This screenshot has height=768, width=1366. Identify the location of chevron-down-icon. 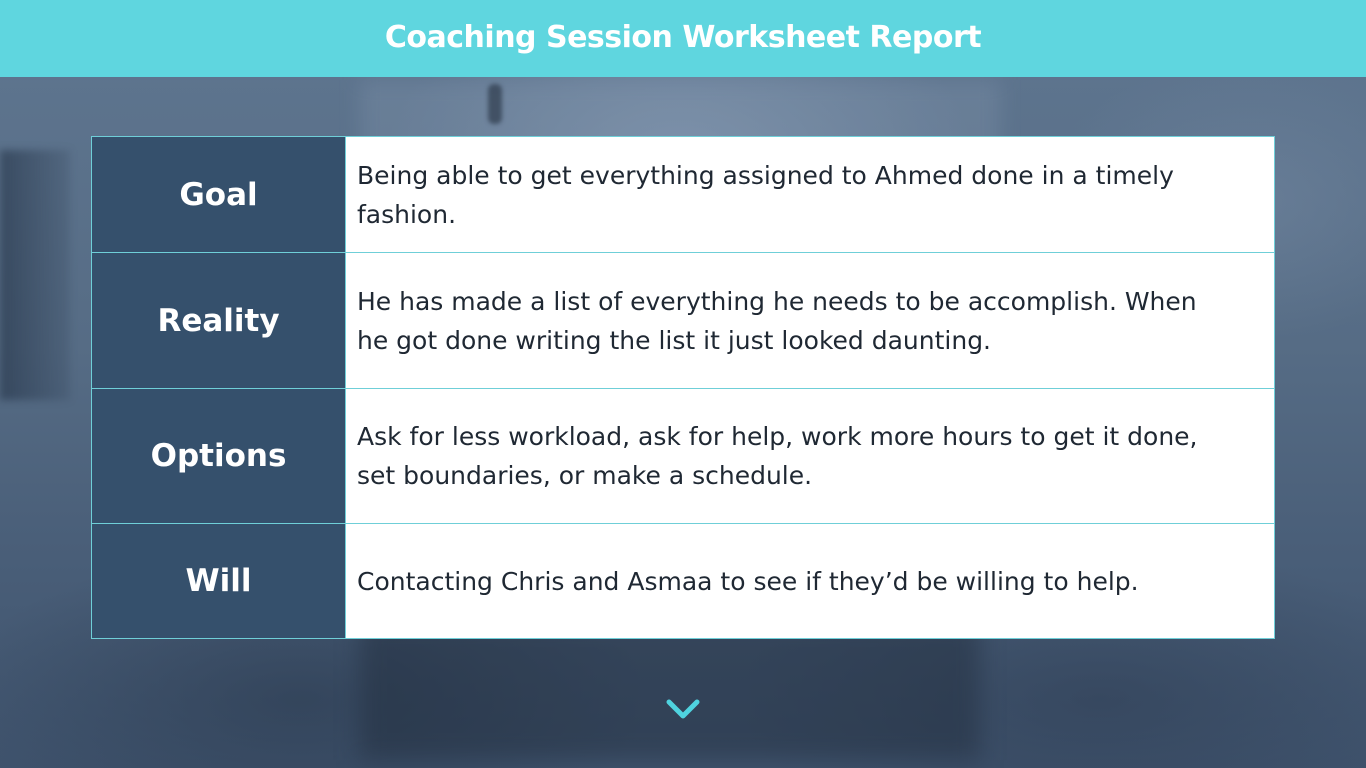
(683, 709).